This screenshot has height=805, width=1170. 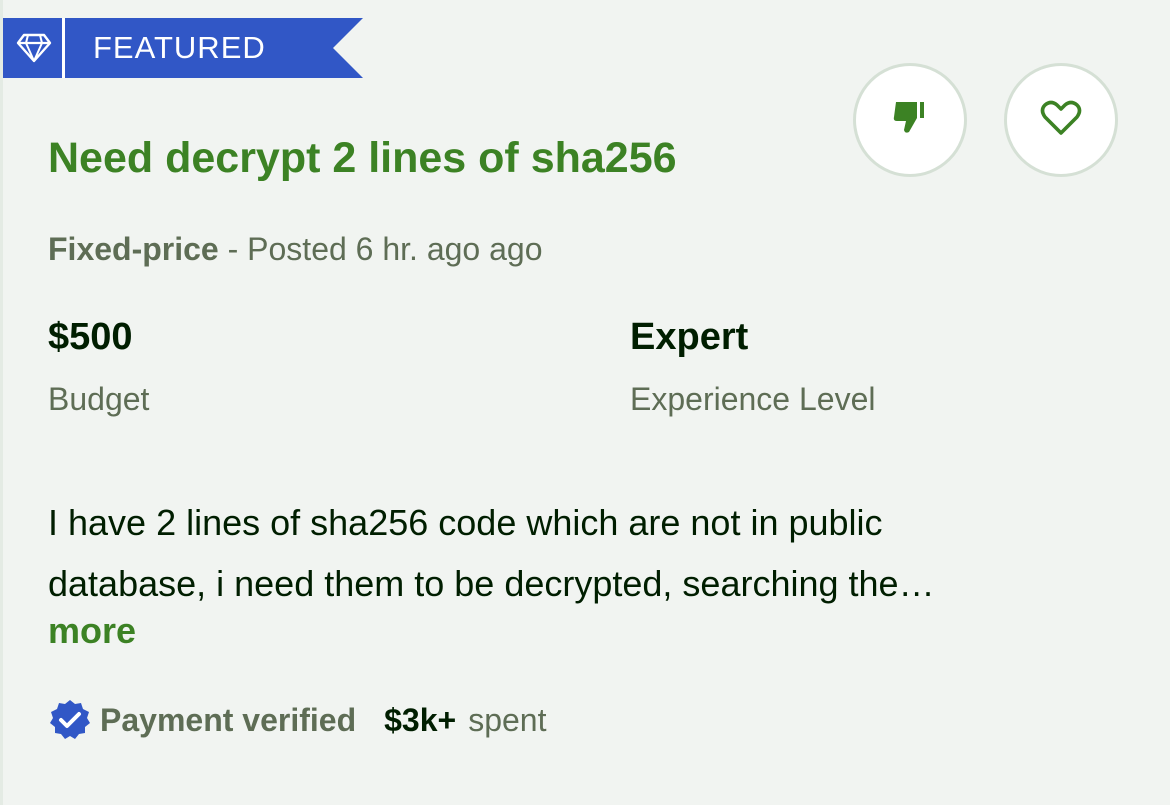 I want to click on featured-ribbon: FEATURED, so click(x=183, y=48).